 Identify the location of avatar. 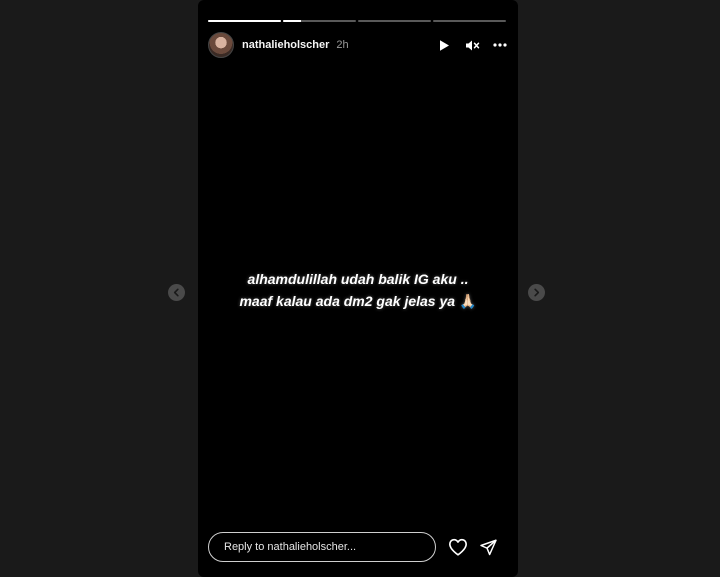
(221, 45).